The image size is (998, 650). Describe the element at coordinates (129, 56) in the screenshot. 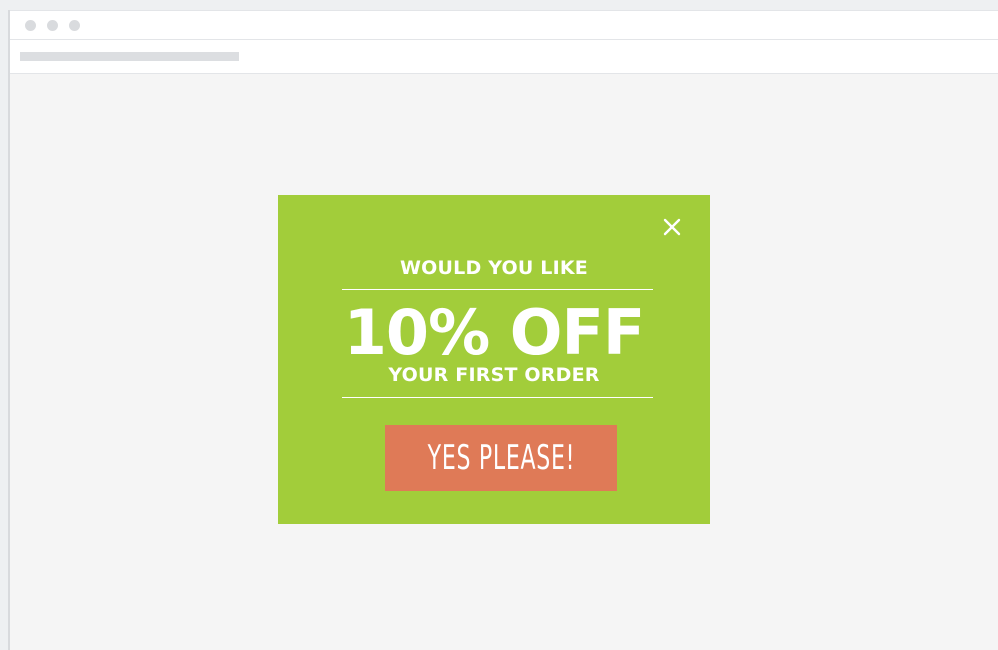

I see `address-bar-placeholder` at that location.